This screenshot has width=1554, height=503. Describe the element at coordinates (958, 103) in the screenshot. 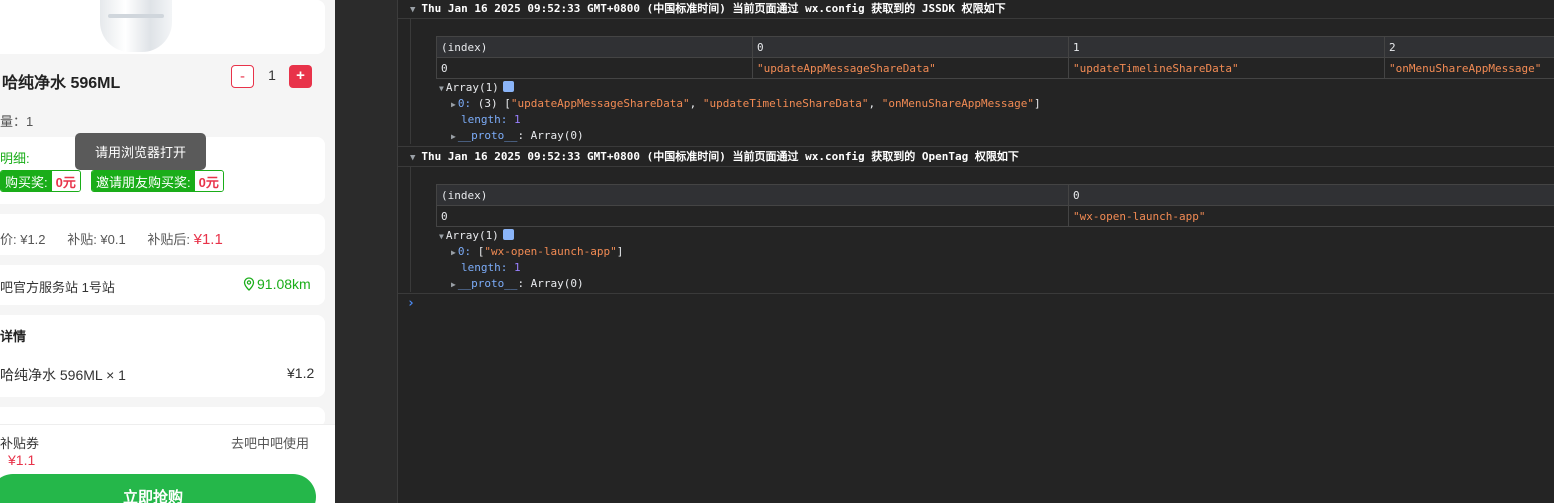

I see `item-value: "onMenuShareAppMessage"` at that location.